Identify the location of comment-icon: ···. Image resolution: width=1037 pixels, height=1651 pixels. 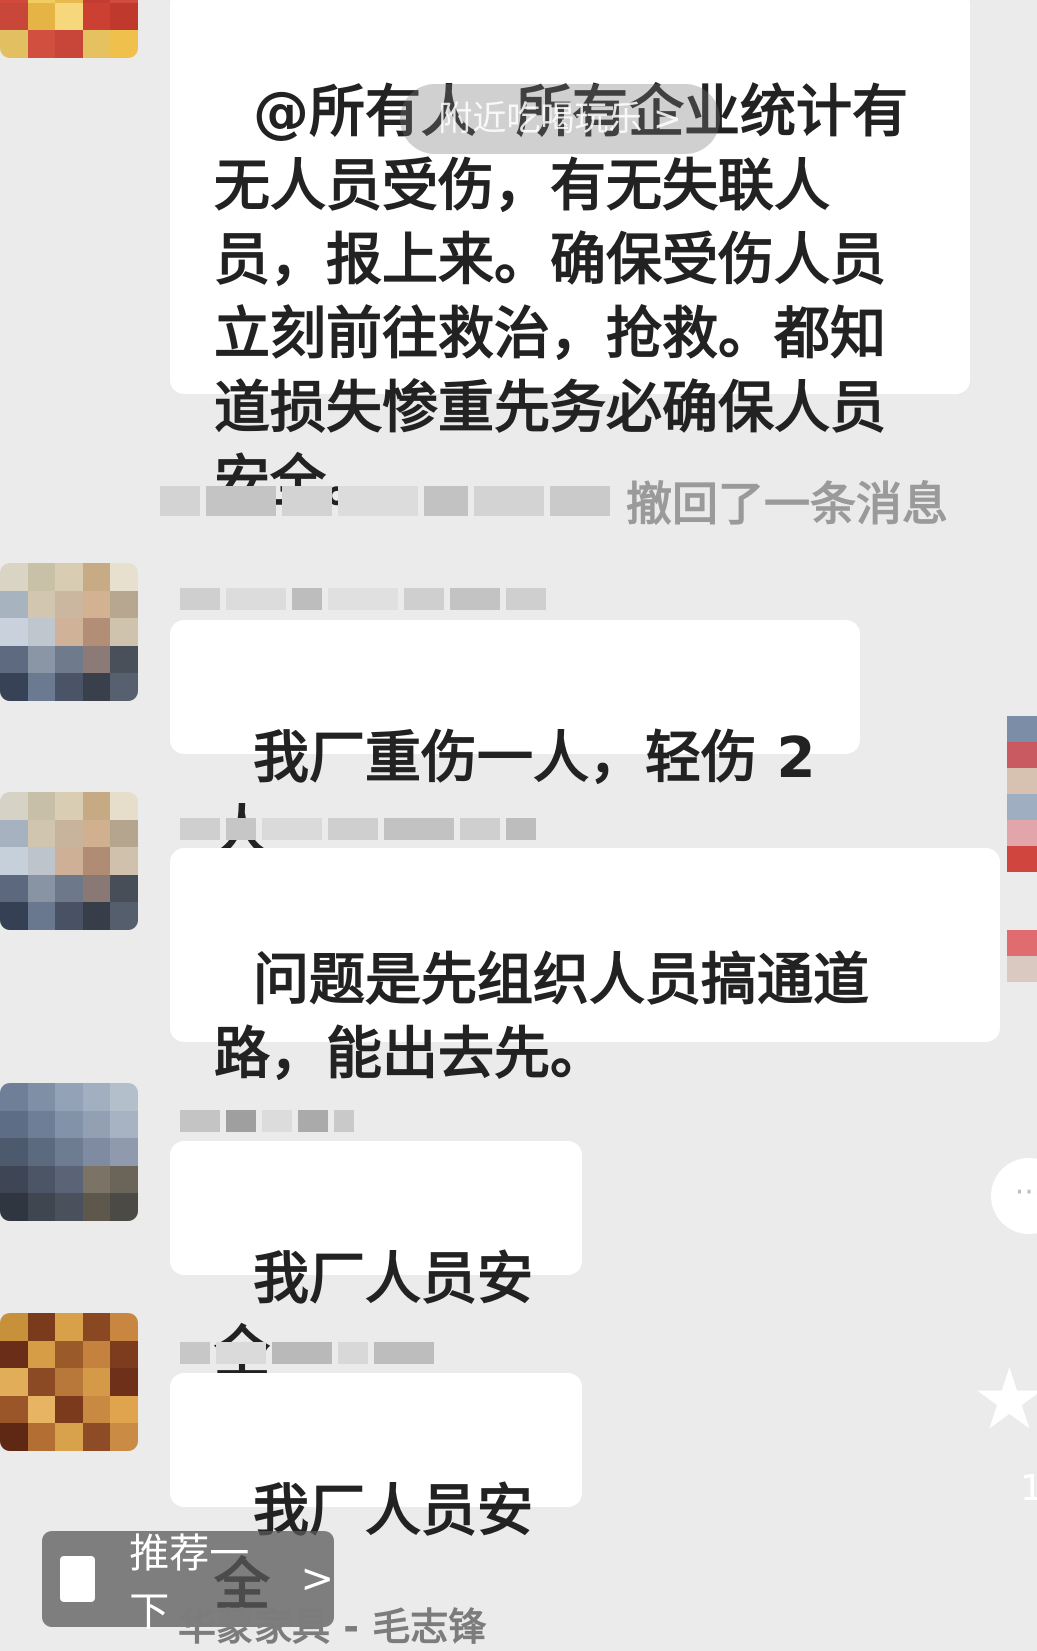
(1014, 1196).